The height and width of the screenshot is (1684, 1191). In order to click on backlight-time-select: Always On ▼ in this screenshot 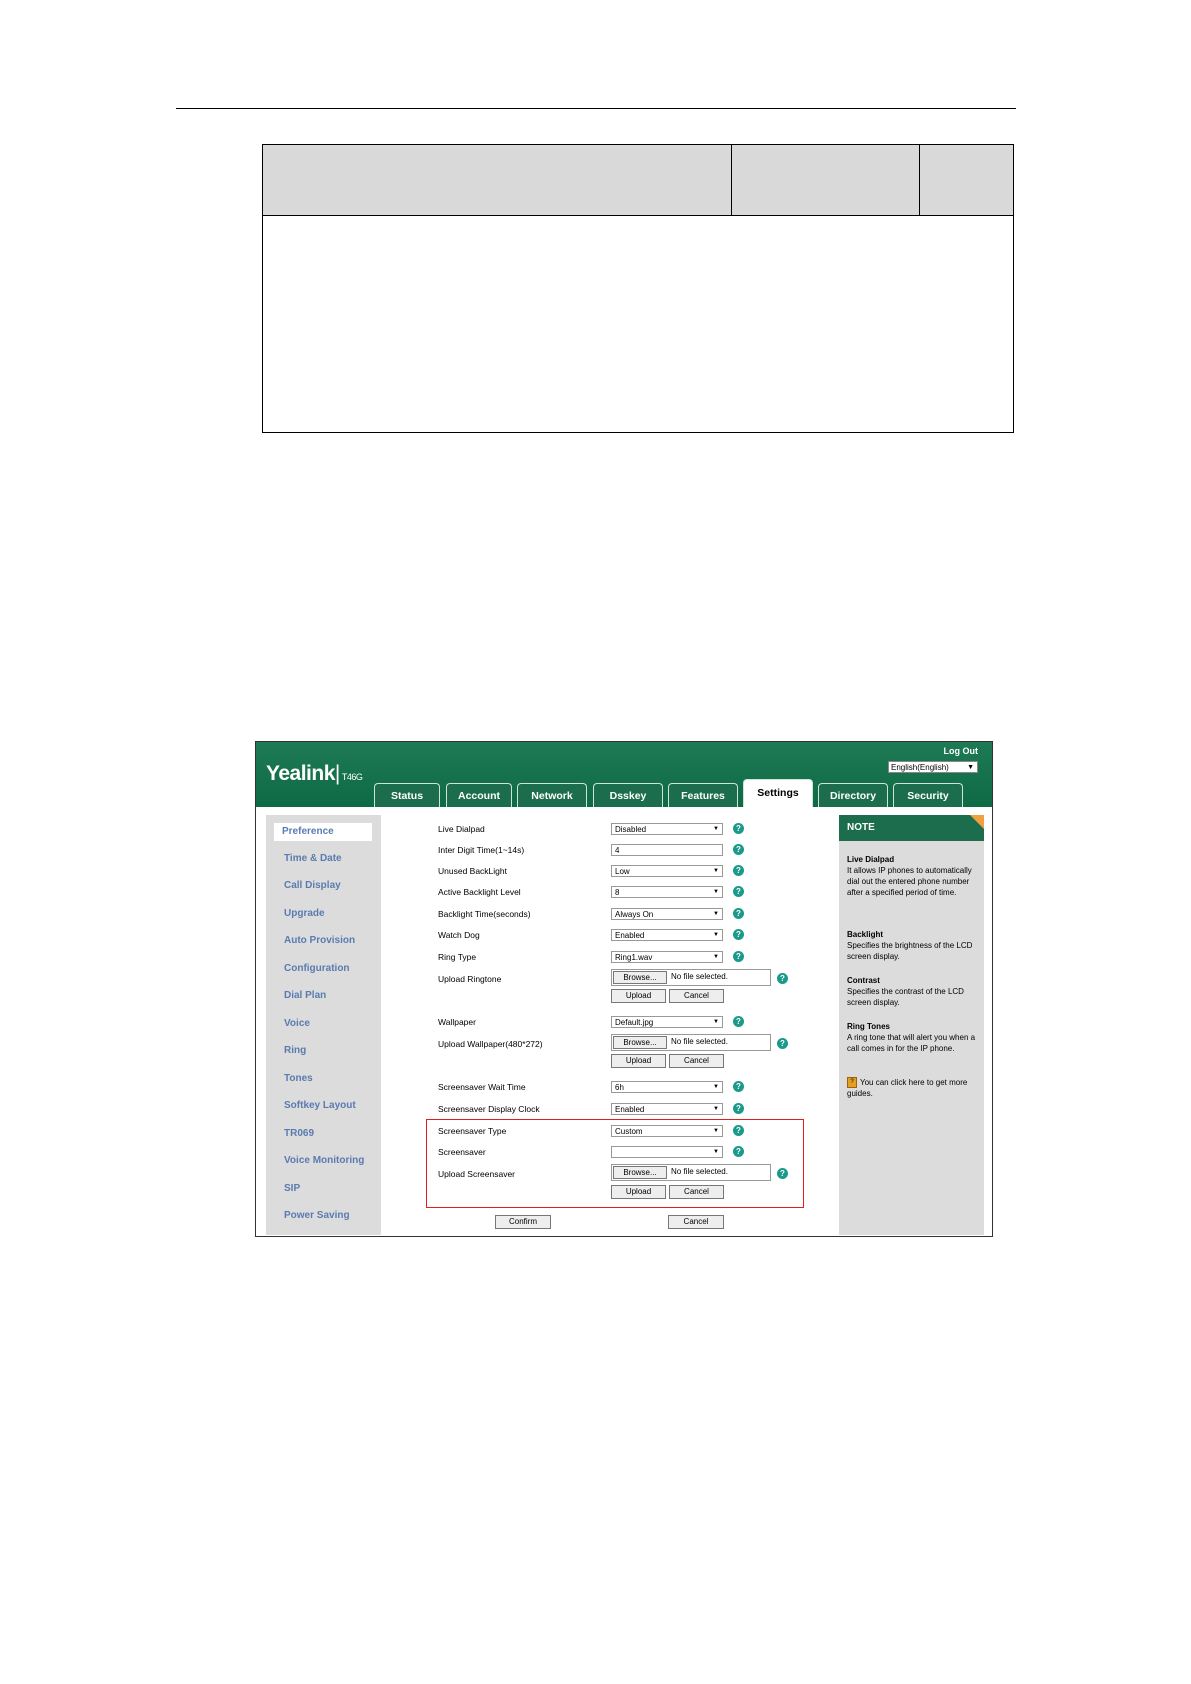, I will do `click(667, 914)`.